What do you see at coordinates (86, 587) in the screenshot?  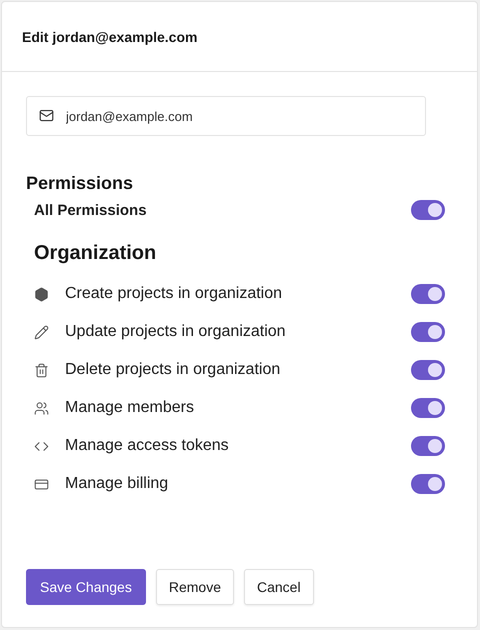 I see `save-button: Save Changes` at bounding box center [86, 587].